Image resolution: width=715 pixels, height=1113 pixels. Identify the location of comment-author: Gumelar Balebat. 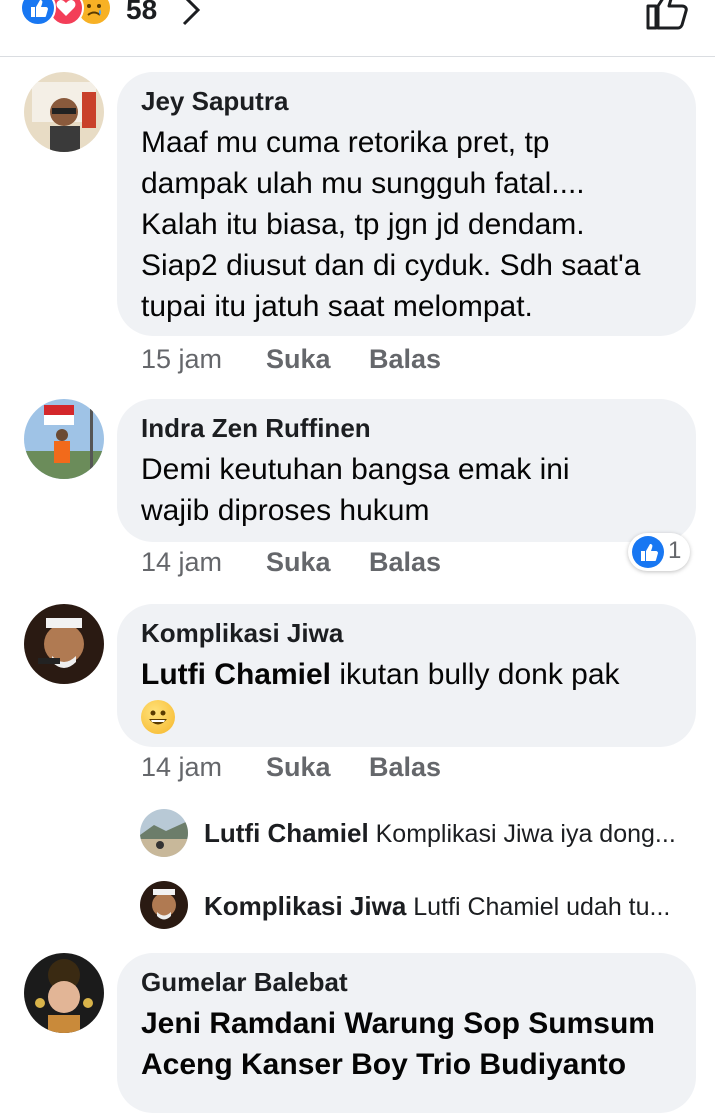
(406, 982).